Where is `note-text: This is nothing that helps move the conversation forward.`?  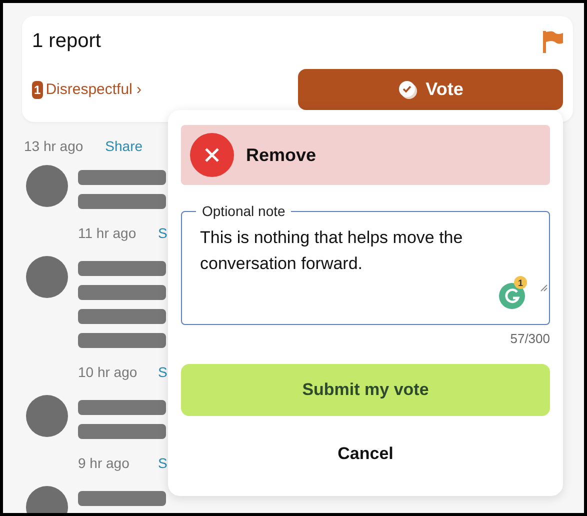
note-text: This is nothing that helps move the conversation forward. is located at coordinates (332, 251).